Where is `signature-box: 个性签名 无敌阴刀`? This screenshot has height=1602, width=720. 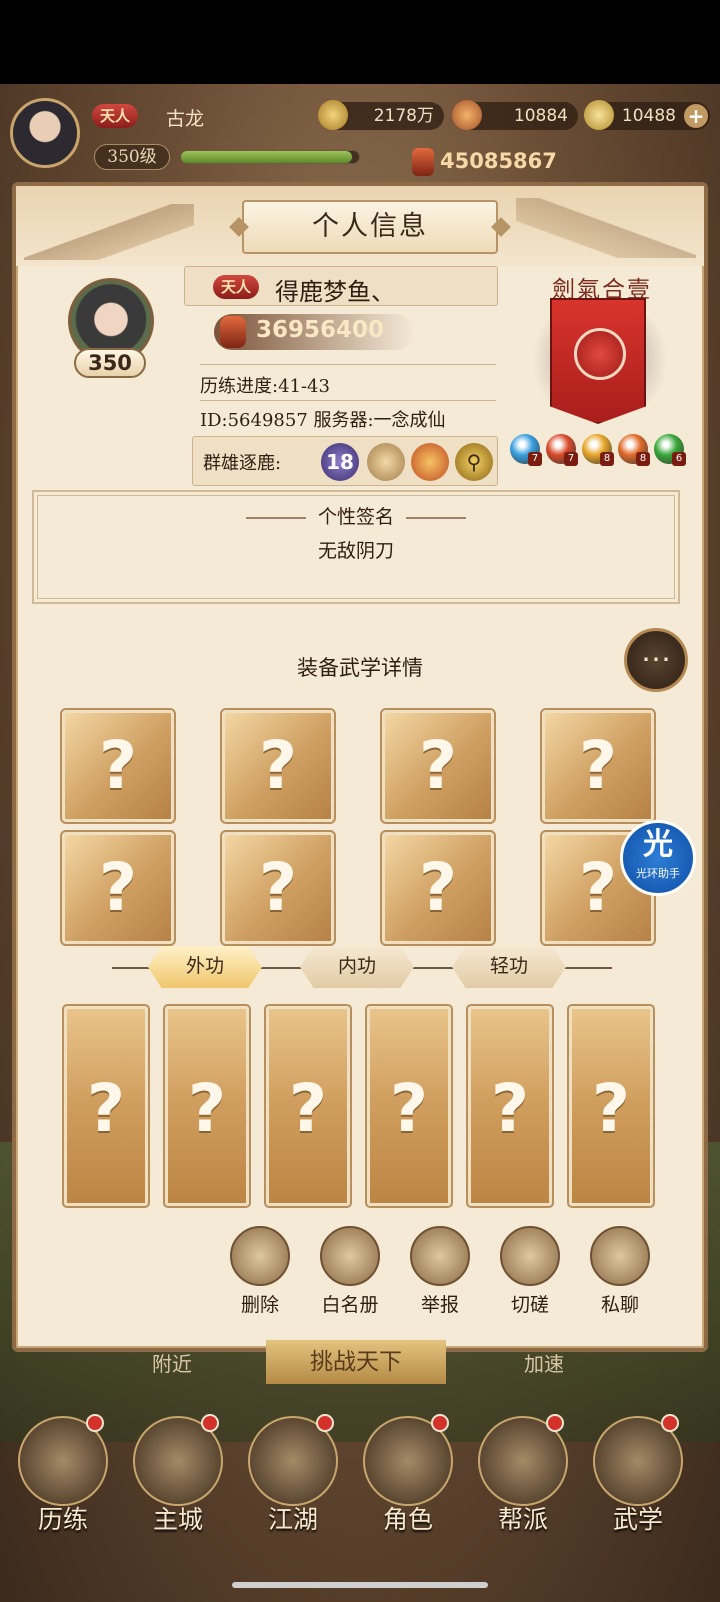 signature-box: 个性签名 无敌阴刀 is located at coordinates (356, 547).